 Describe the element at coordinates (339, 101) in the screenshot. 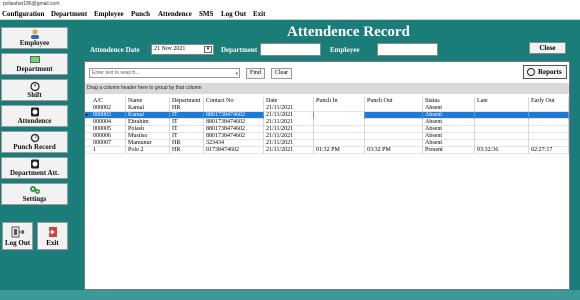

I see `column-header-punch-in: Punch In` at that location.